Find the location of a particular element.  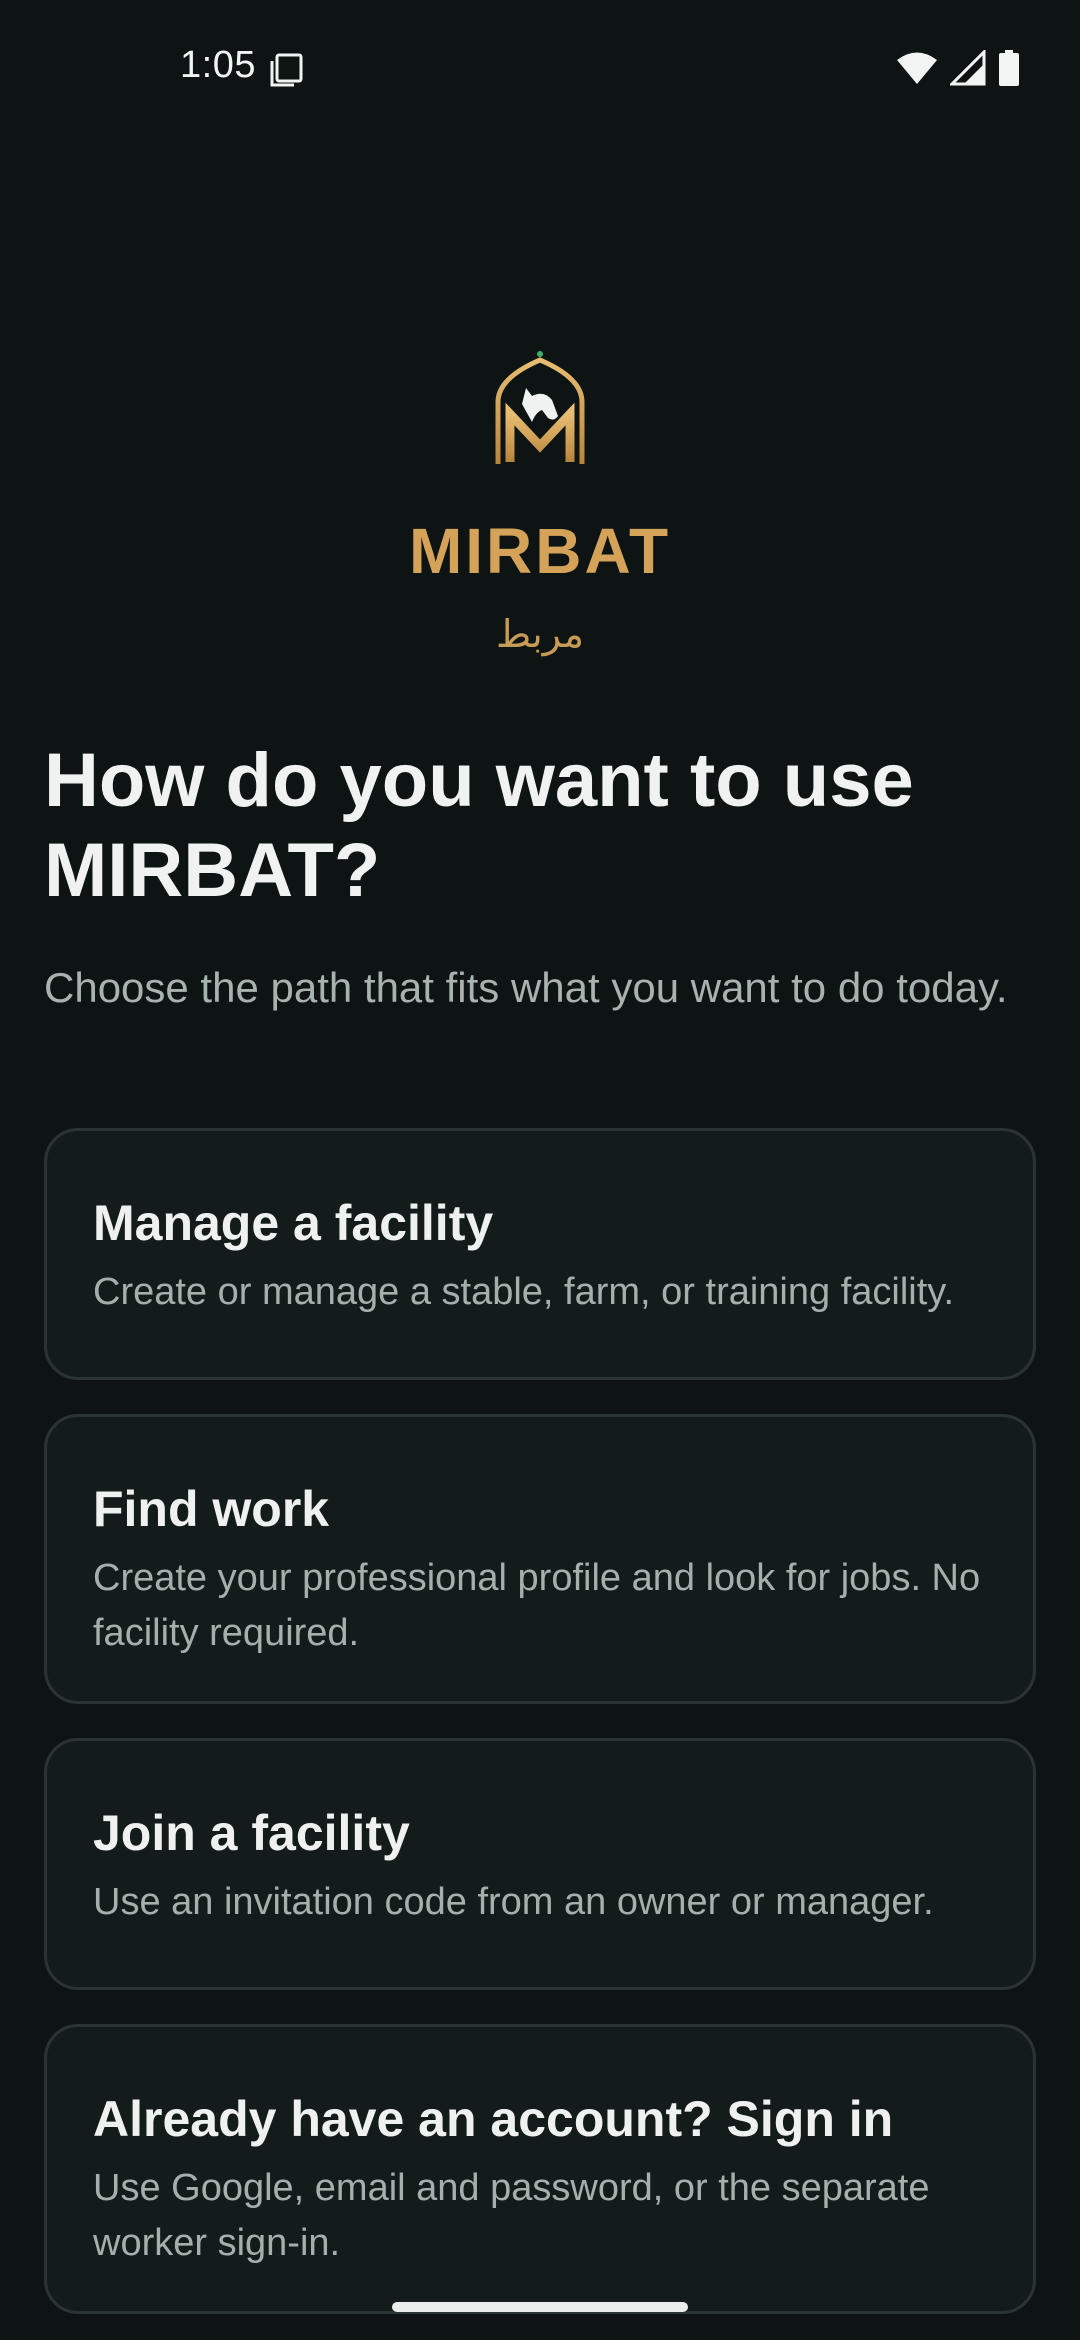

card-title: Manage a facility is located at coordinates (293, 1223).